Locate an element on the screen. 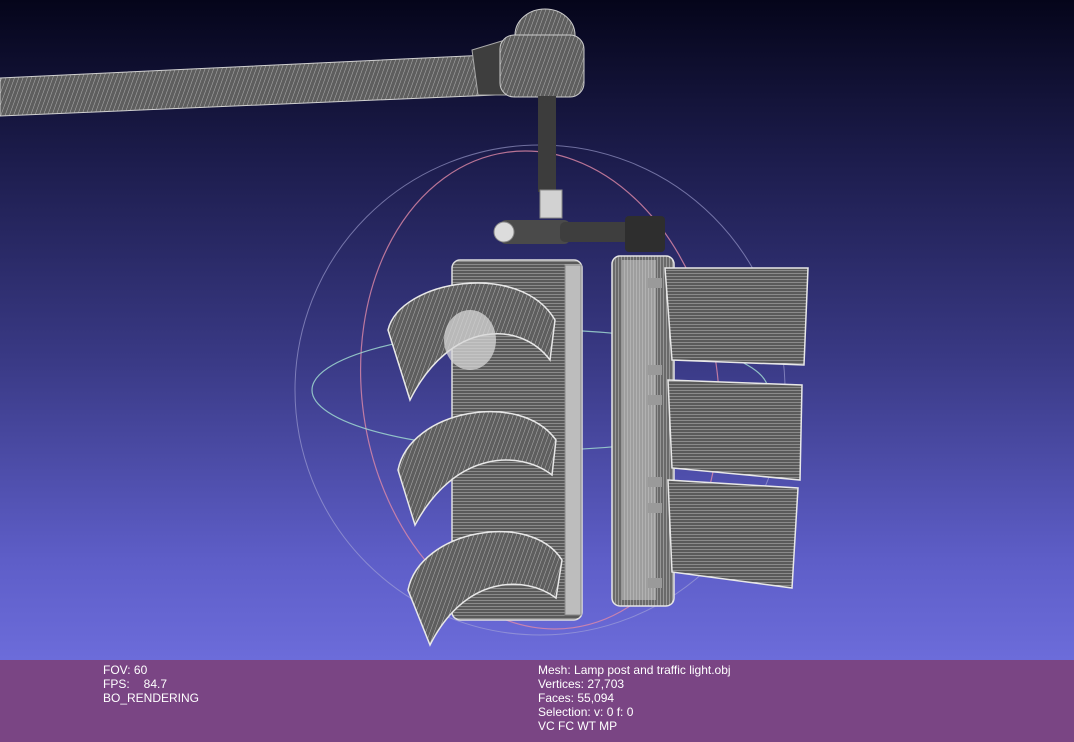 Image resolution: width=1074 pixels, height=742 pixels. selection-readout: Selection: v: 0 f: 0 is located at coordinates (634, 712).